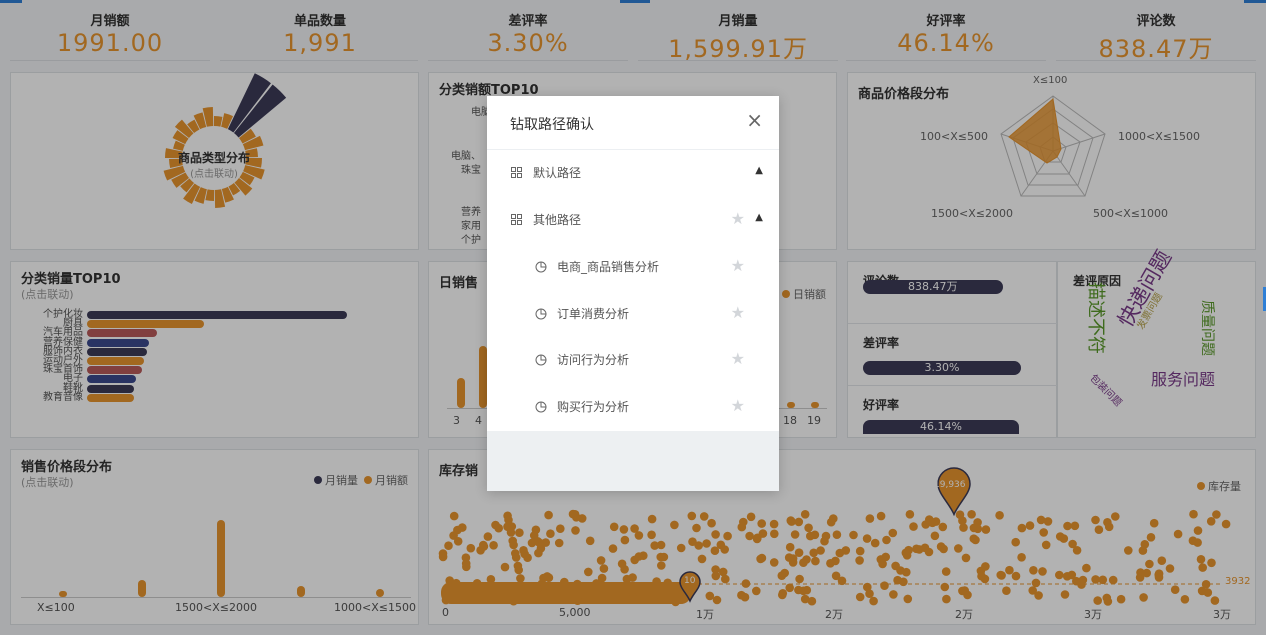  I want to click on dialog-title: 钻取路径确认, so click(552, 125).